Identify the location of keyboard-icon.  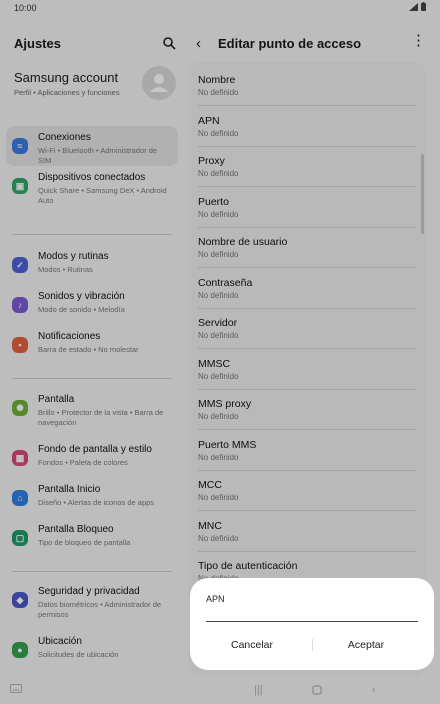
(16, 689).